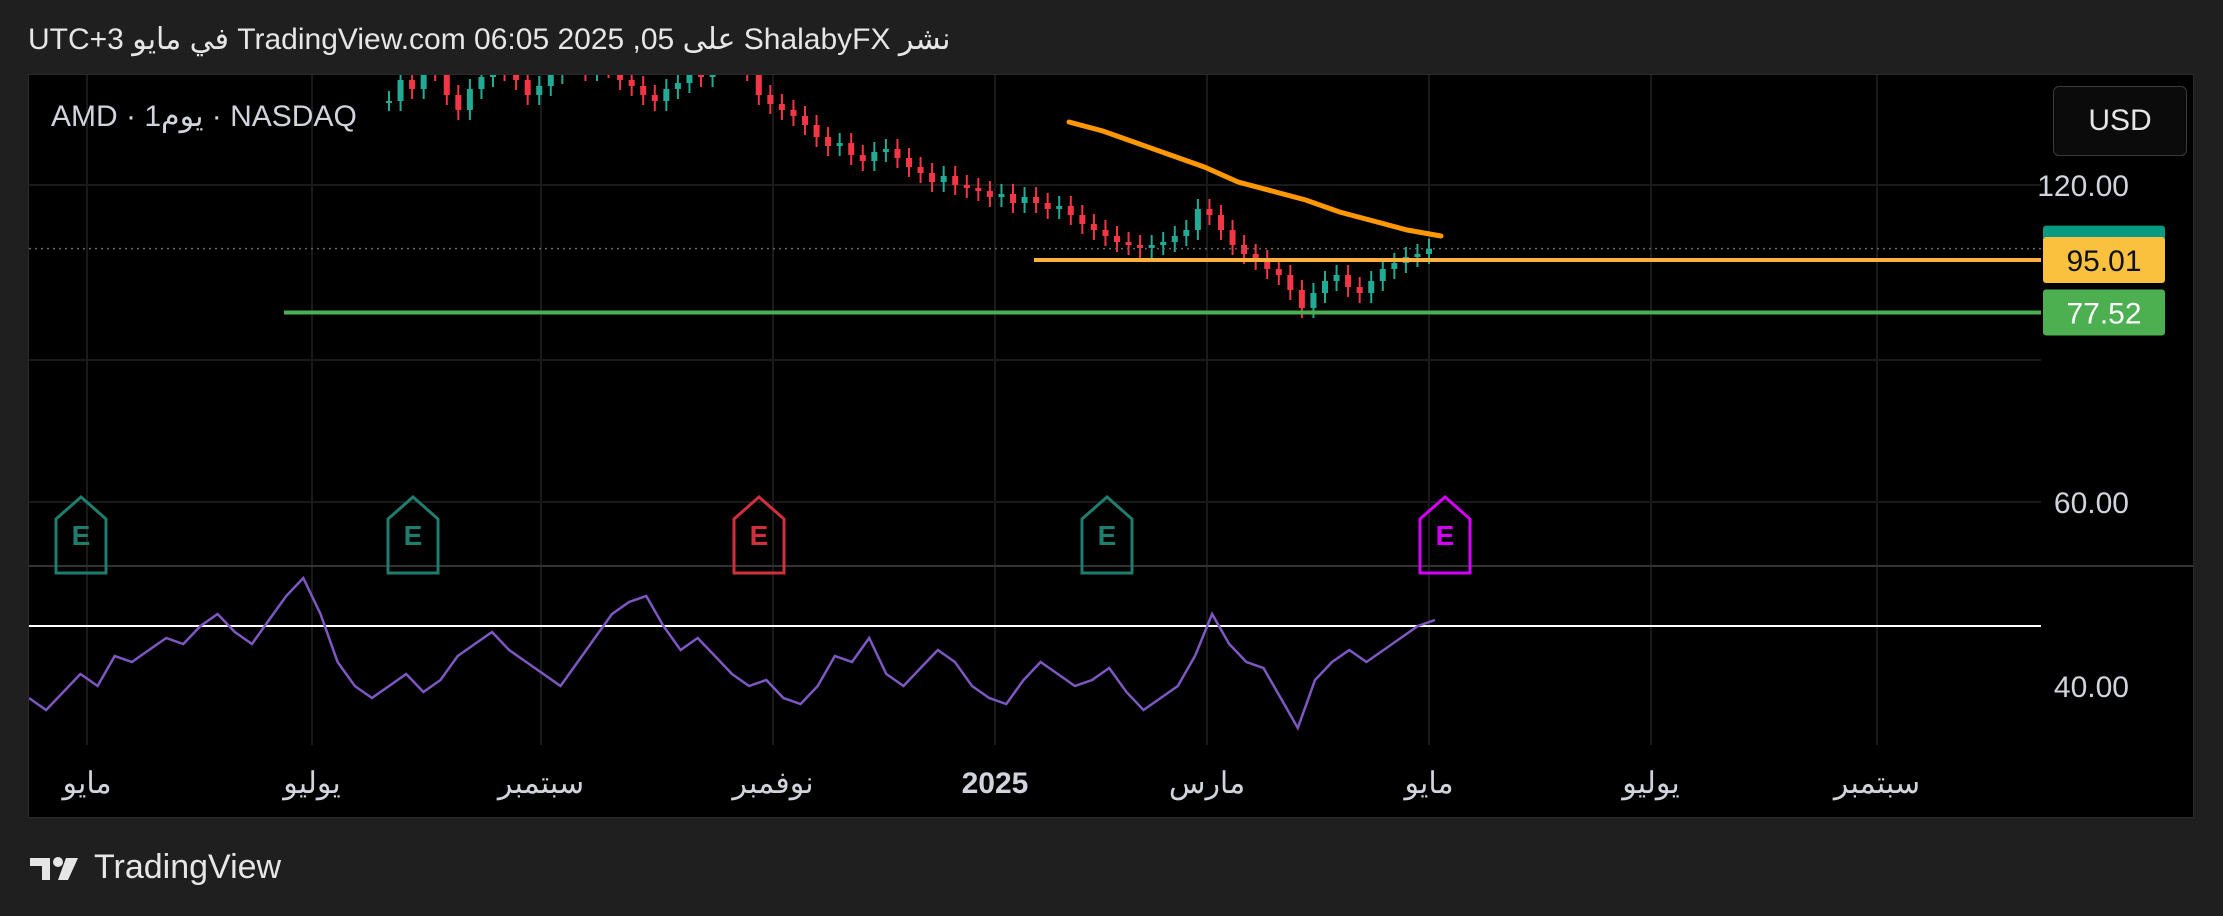 The height and width of the screenshot is (916, 2223). I want to click on x-tick-label-5: مارس, so click(1207, 784).